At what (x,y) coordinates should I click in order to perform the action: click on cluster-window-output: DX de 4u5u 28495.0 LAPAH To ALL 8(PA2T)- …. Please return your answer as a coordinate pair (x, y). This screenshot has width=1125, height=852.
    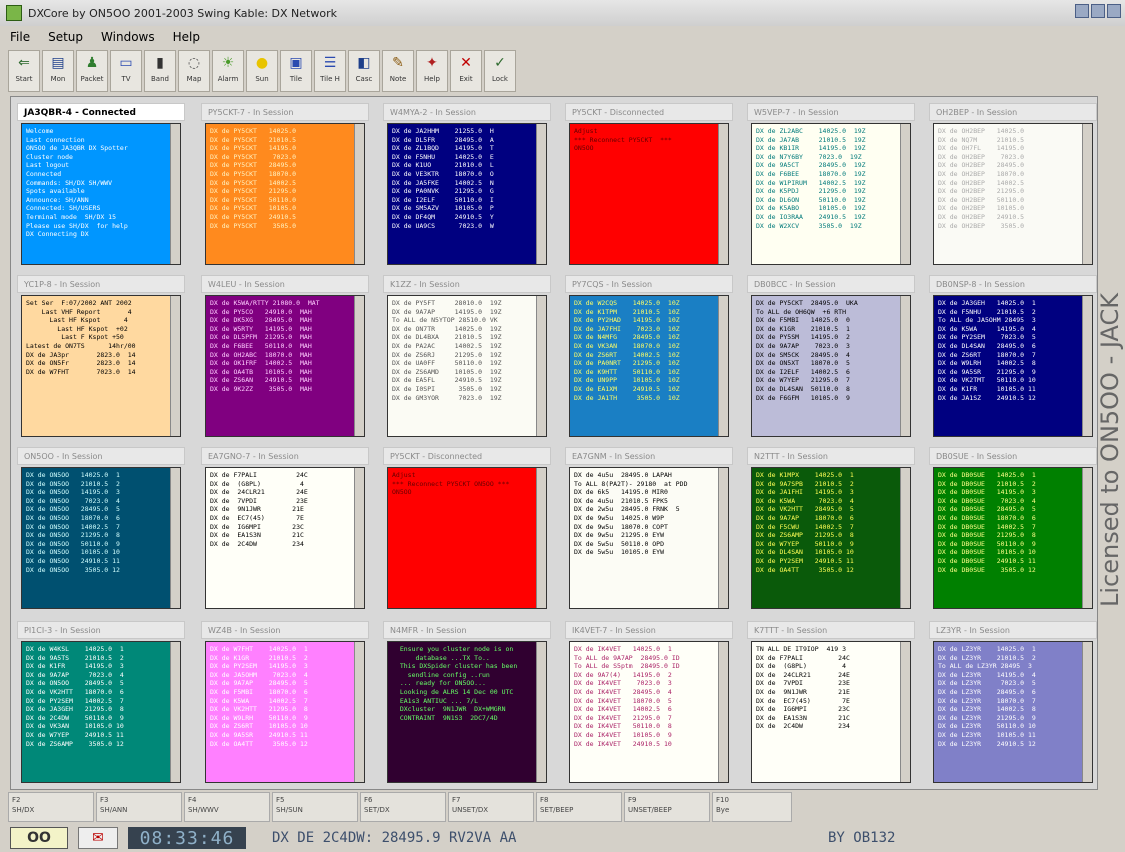
    Looking at the image, I should click on (649, 538).